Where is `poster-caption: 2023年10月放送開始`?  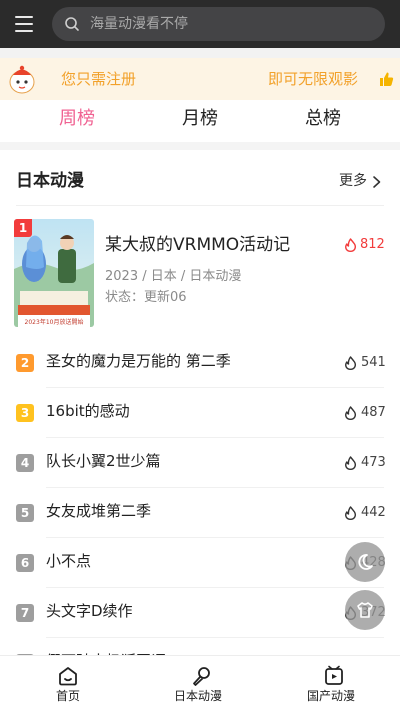 poster-caption: 2023年10月放送開始 is located at coordinates (54, 322).